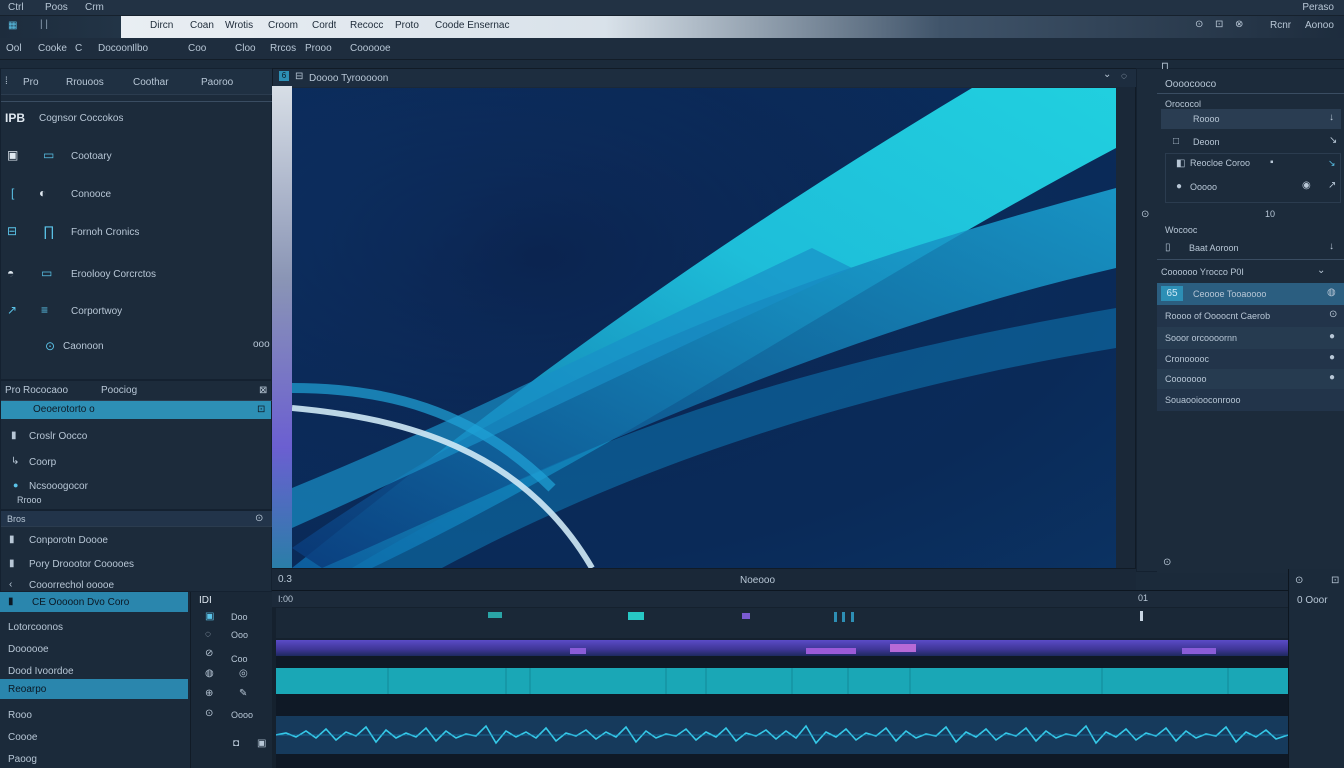  I want to click on app-icon: ▦, so click(12, 25).